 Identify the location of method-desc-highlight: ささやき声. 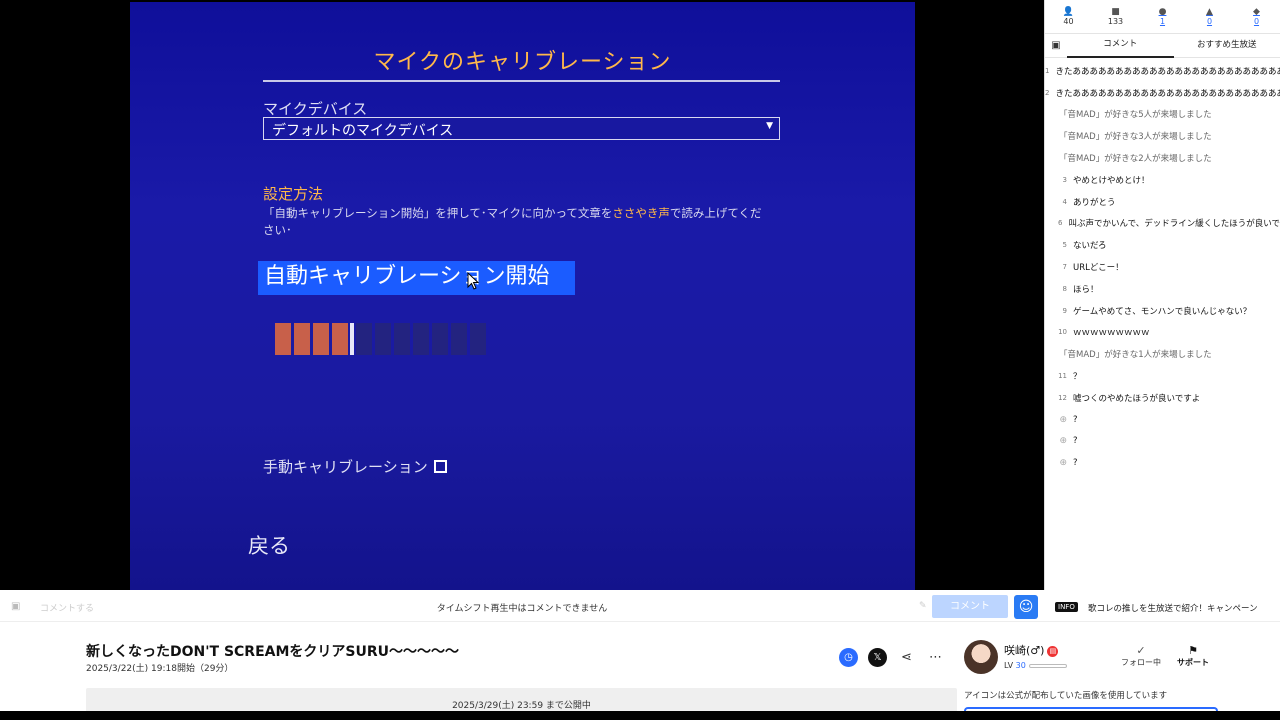
(641, 213).